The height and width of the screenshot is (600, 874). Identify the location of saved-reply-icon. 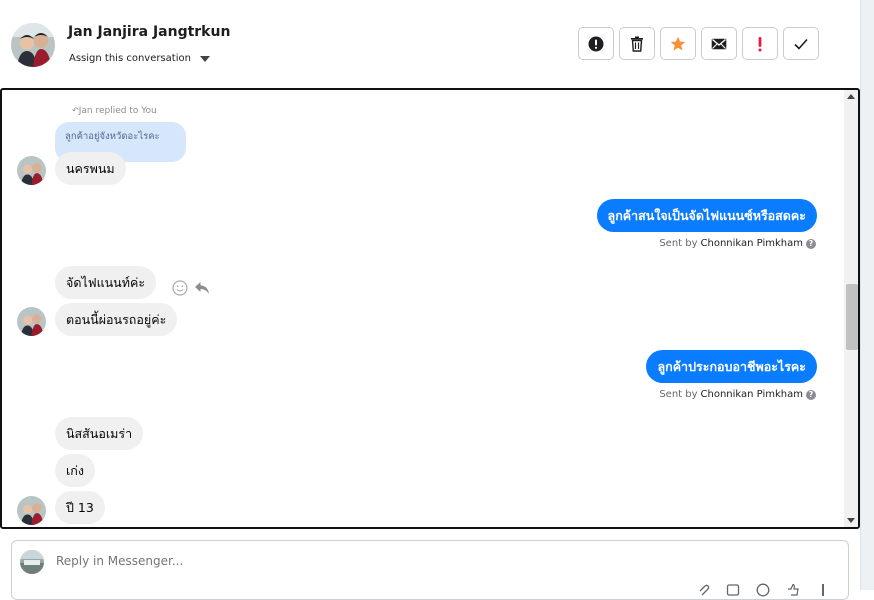
(733, 590).